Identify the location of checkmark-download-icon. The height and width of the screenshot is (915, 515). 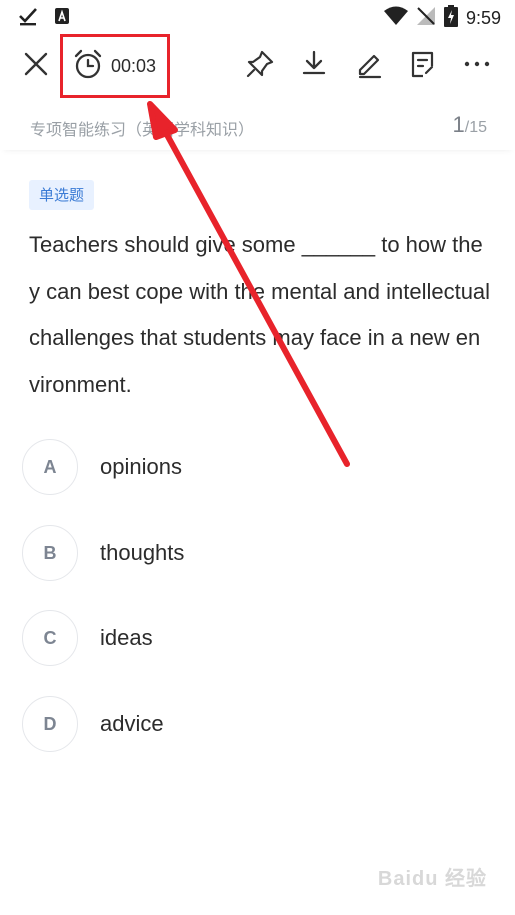
(28, 18).